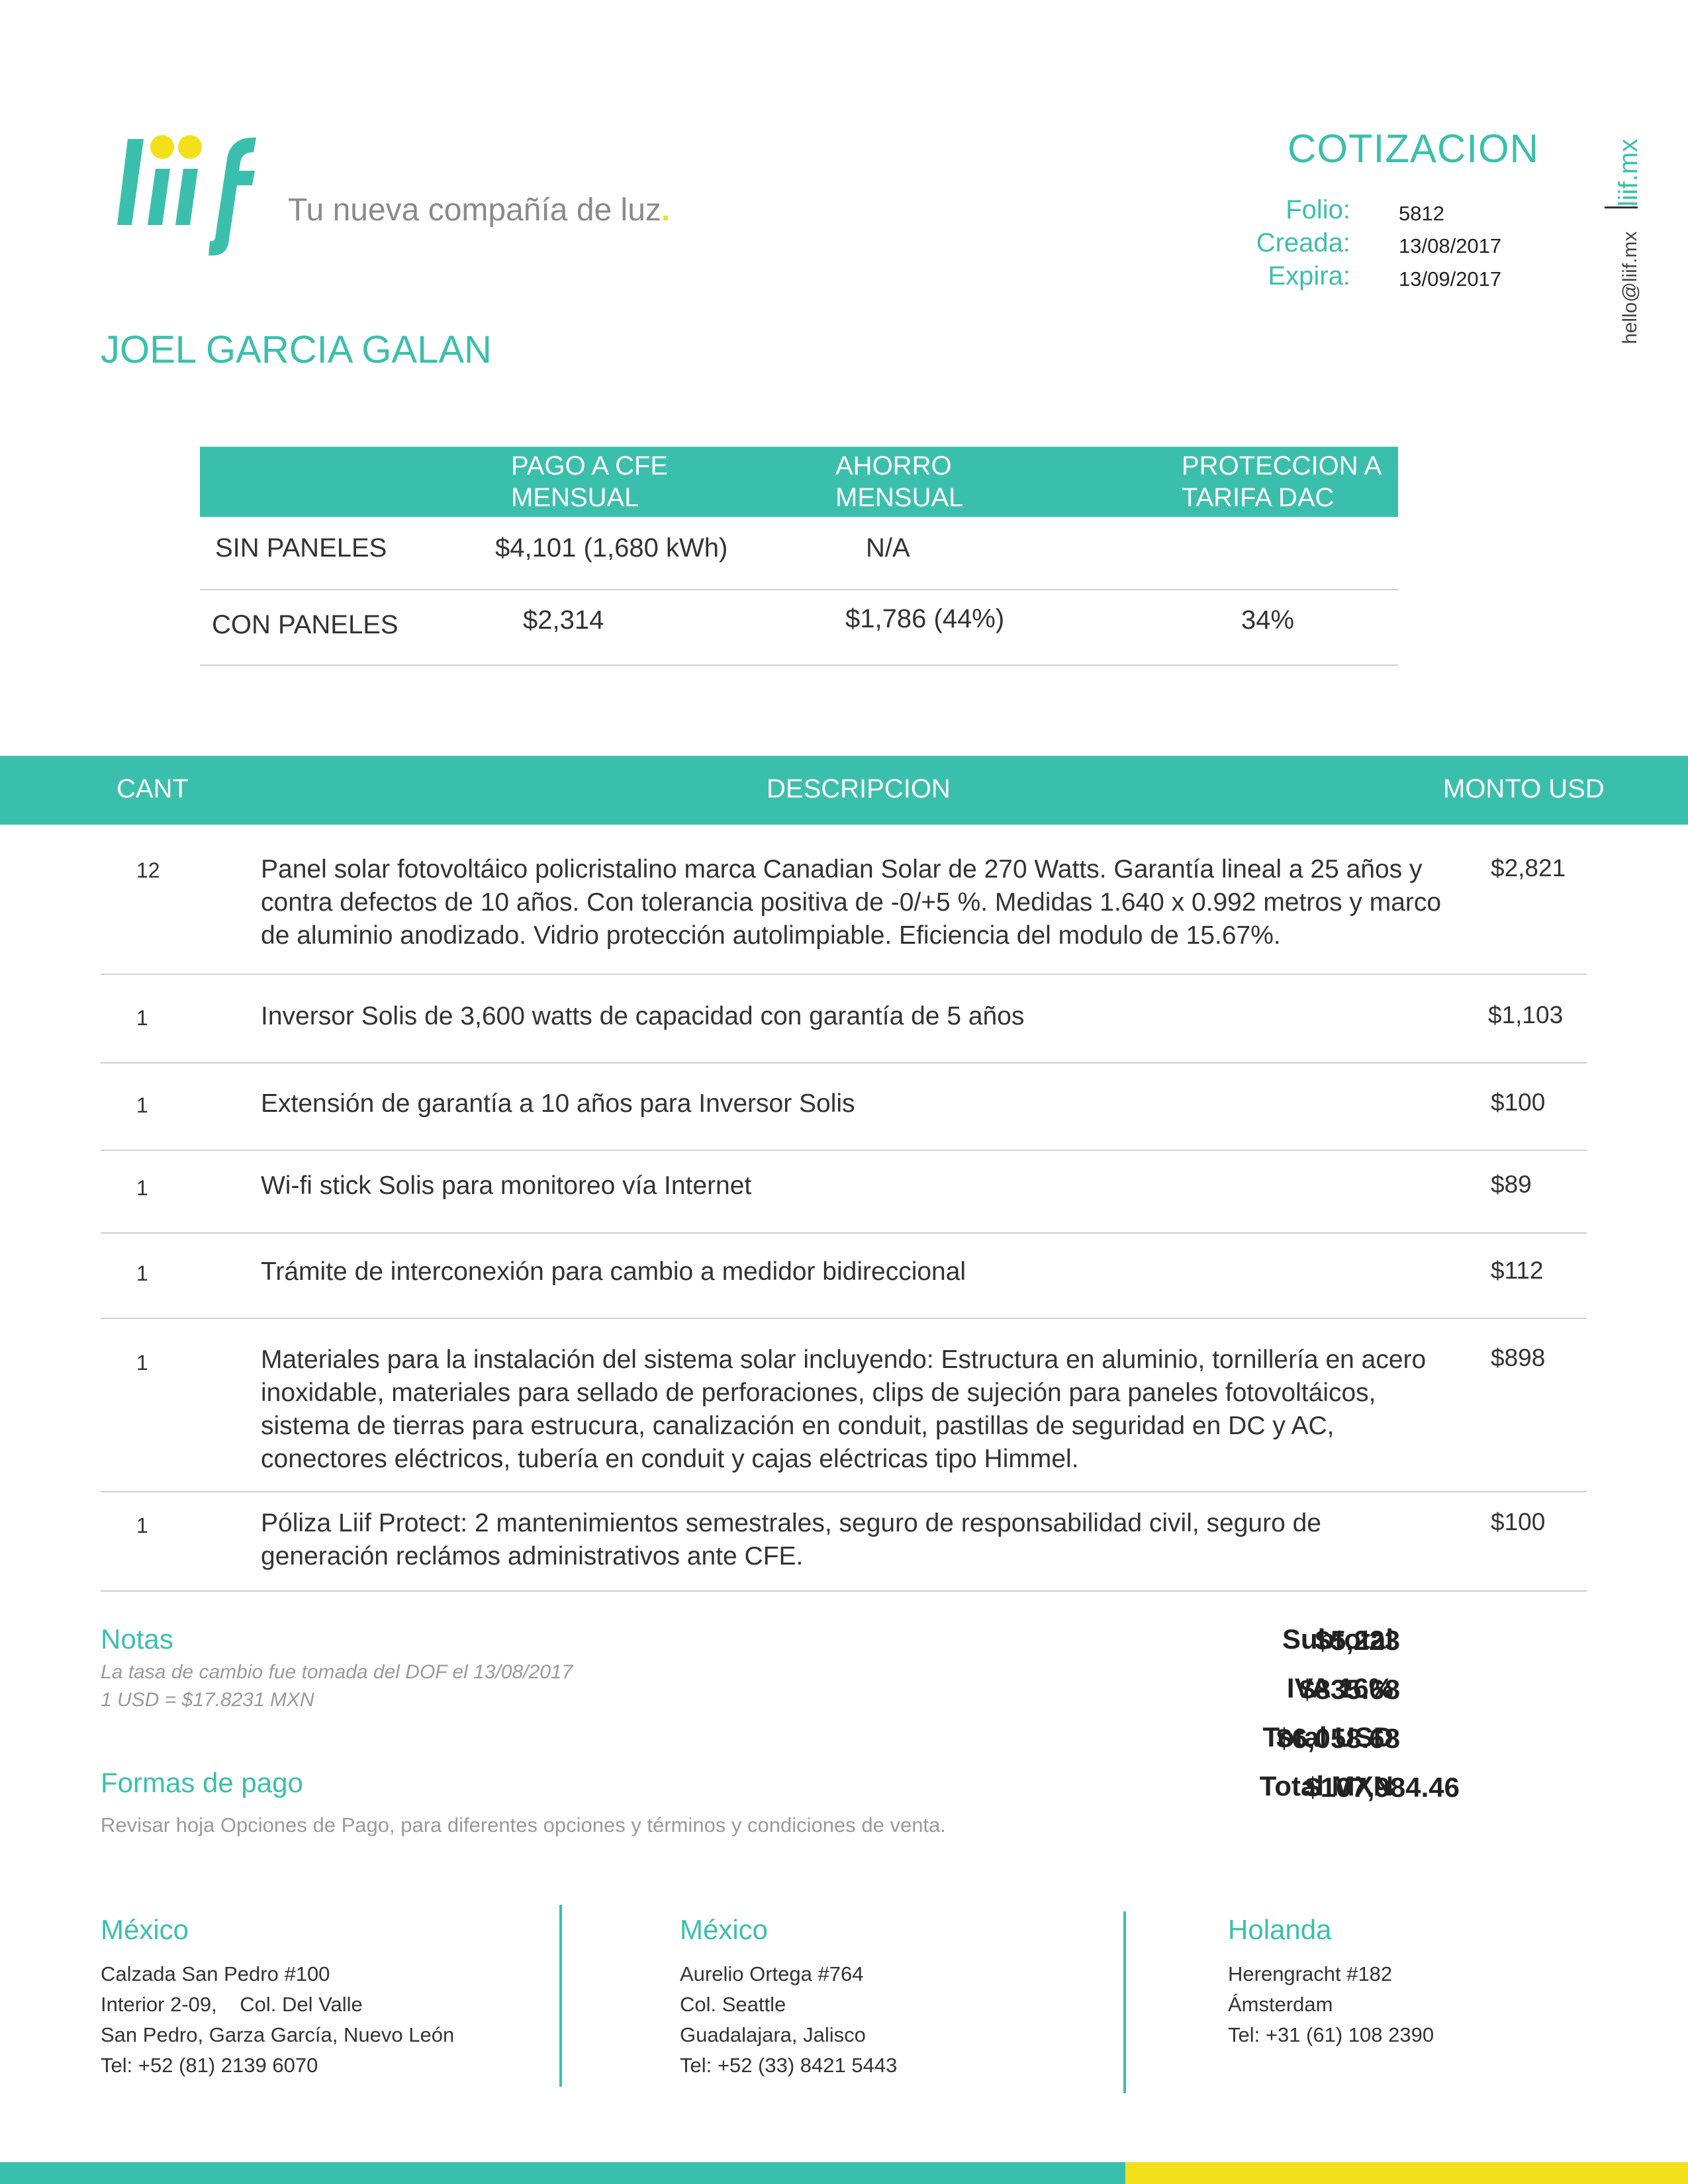 This screenshot has height=2184, width=1688. What do you see at coordinates (888, 548) in the screenshot?
I see `cell-ahorro-sin: N/A` at bounding box center [888, 548].